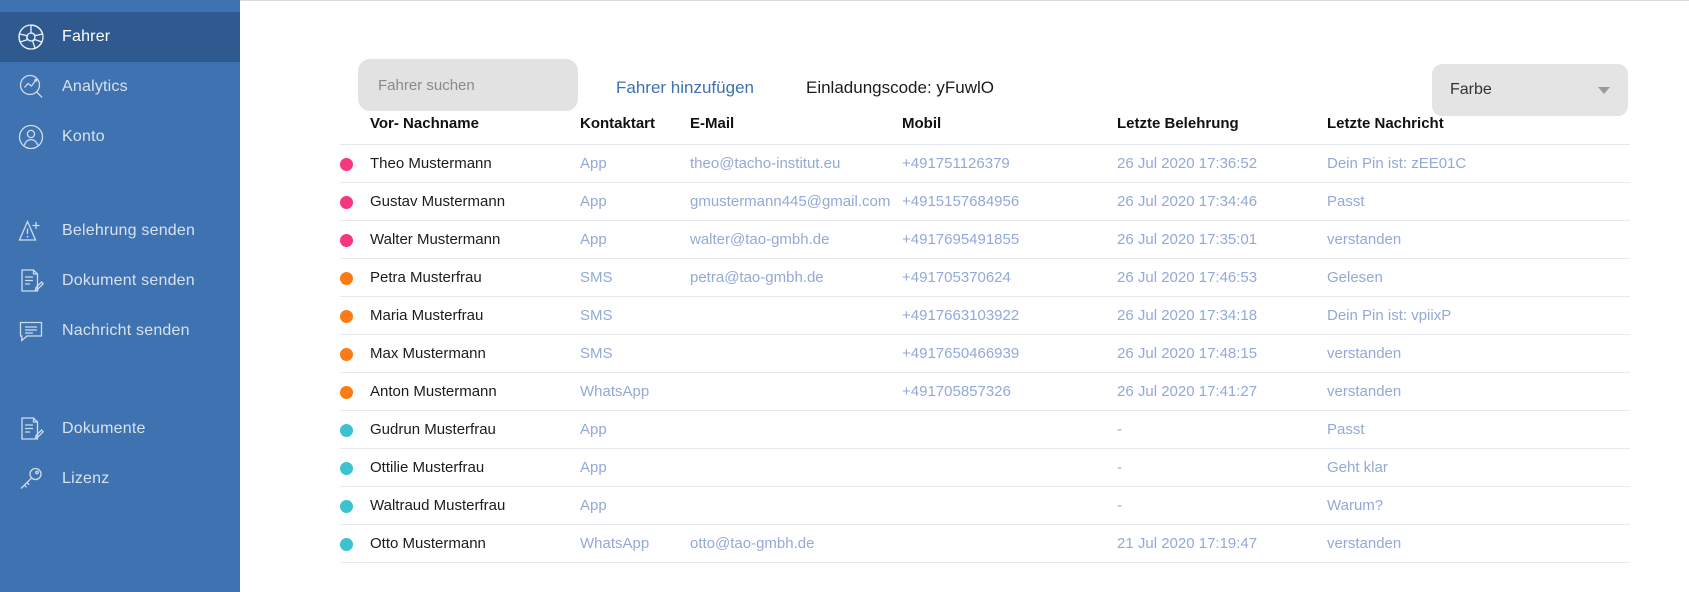  What do you see at coordinates (129, 230) in the screenshot?
I see `sidebar-item-label: Belehrung senden` at bounding box center [129, 230].